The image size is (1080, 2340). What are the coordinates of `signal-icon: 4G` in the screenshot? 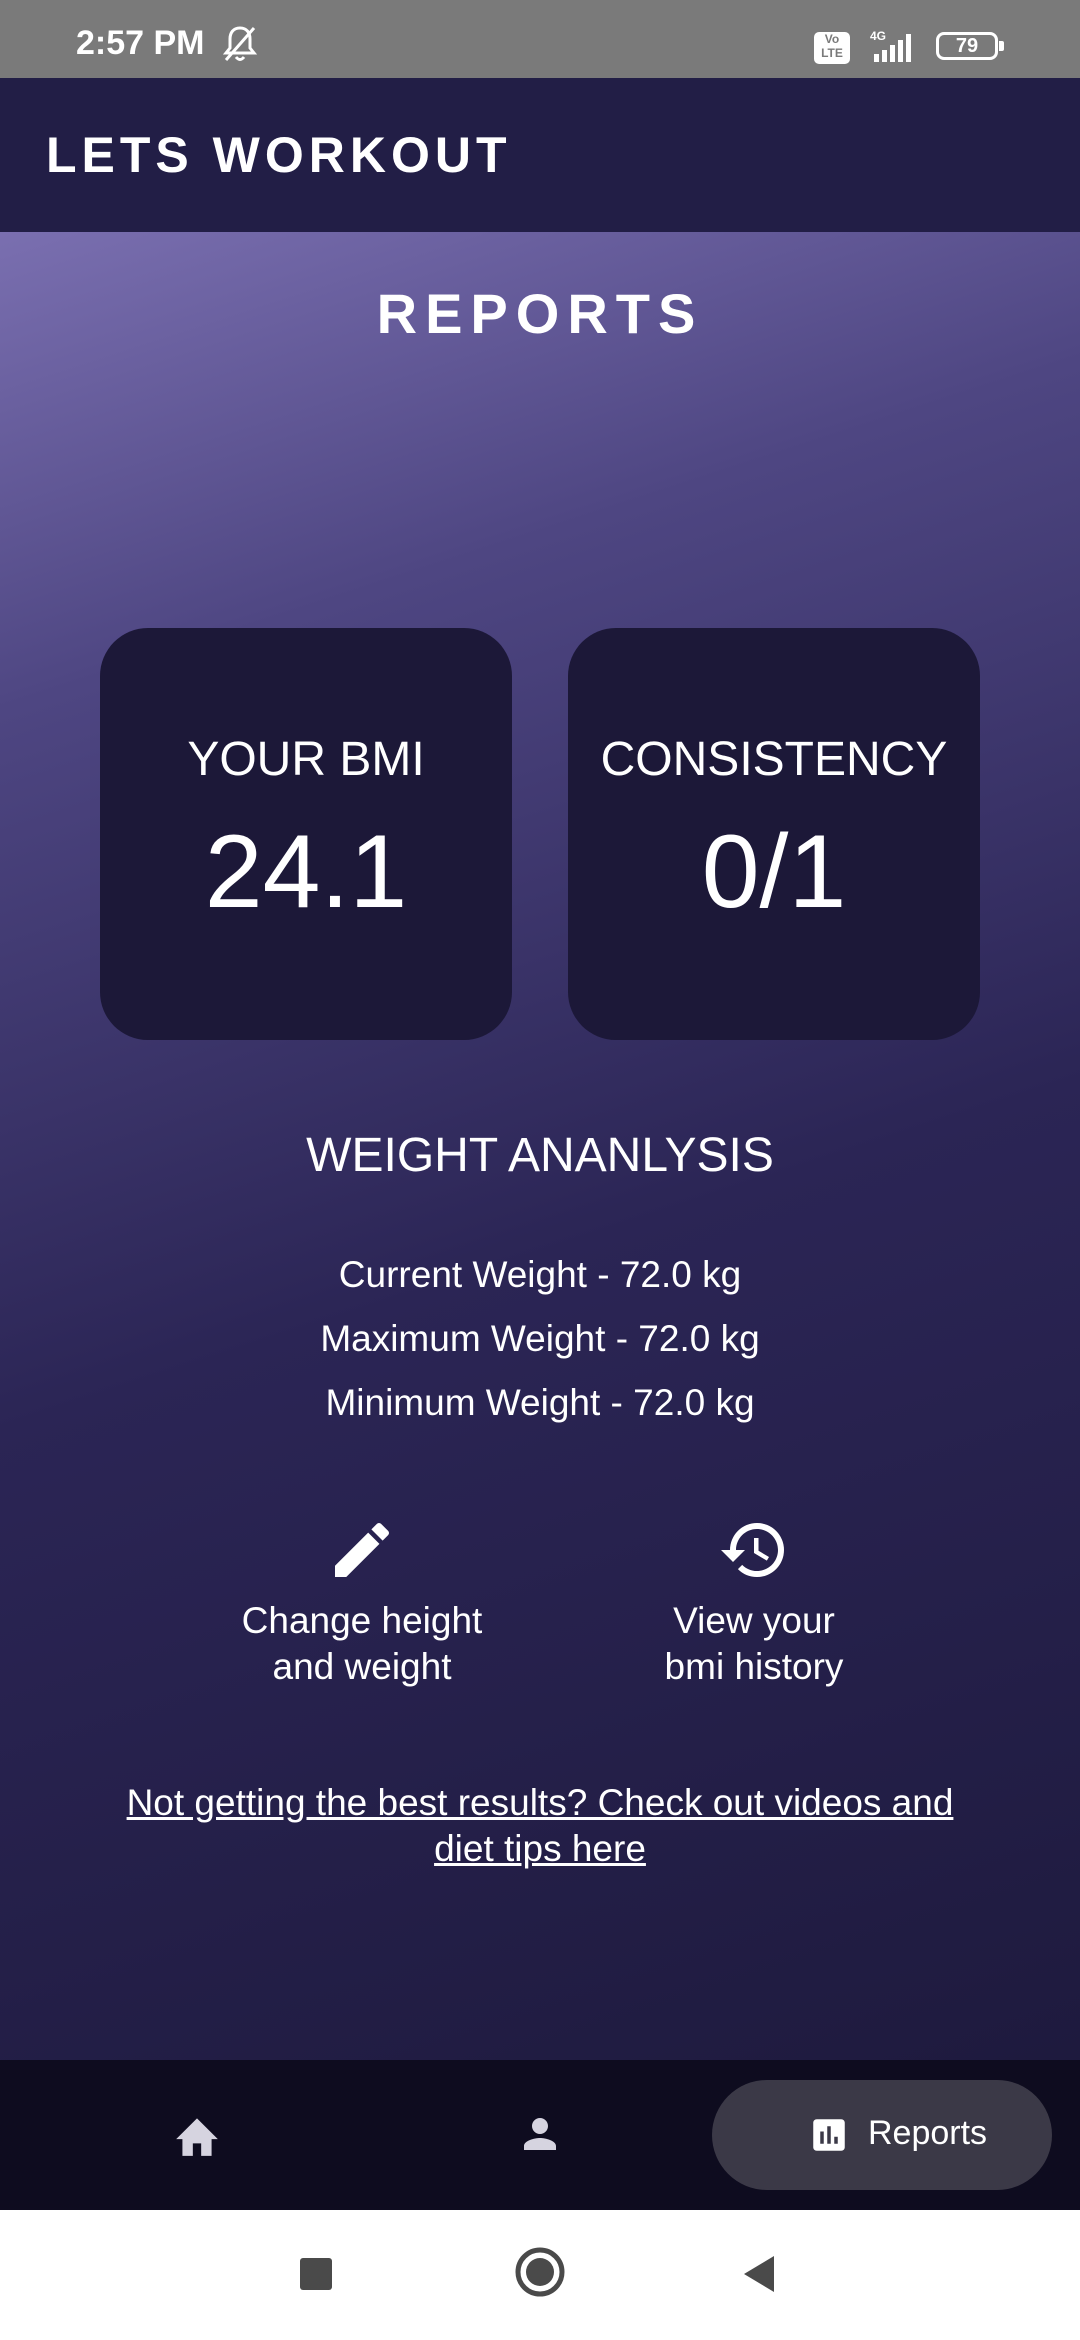 It's located at (890, 45).